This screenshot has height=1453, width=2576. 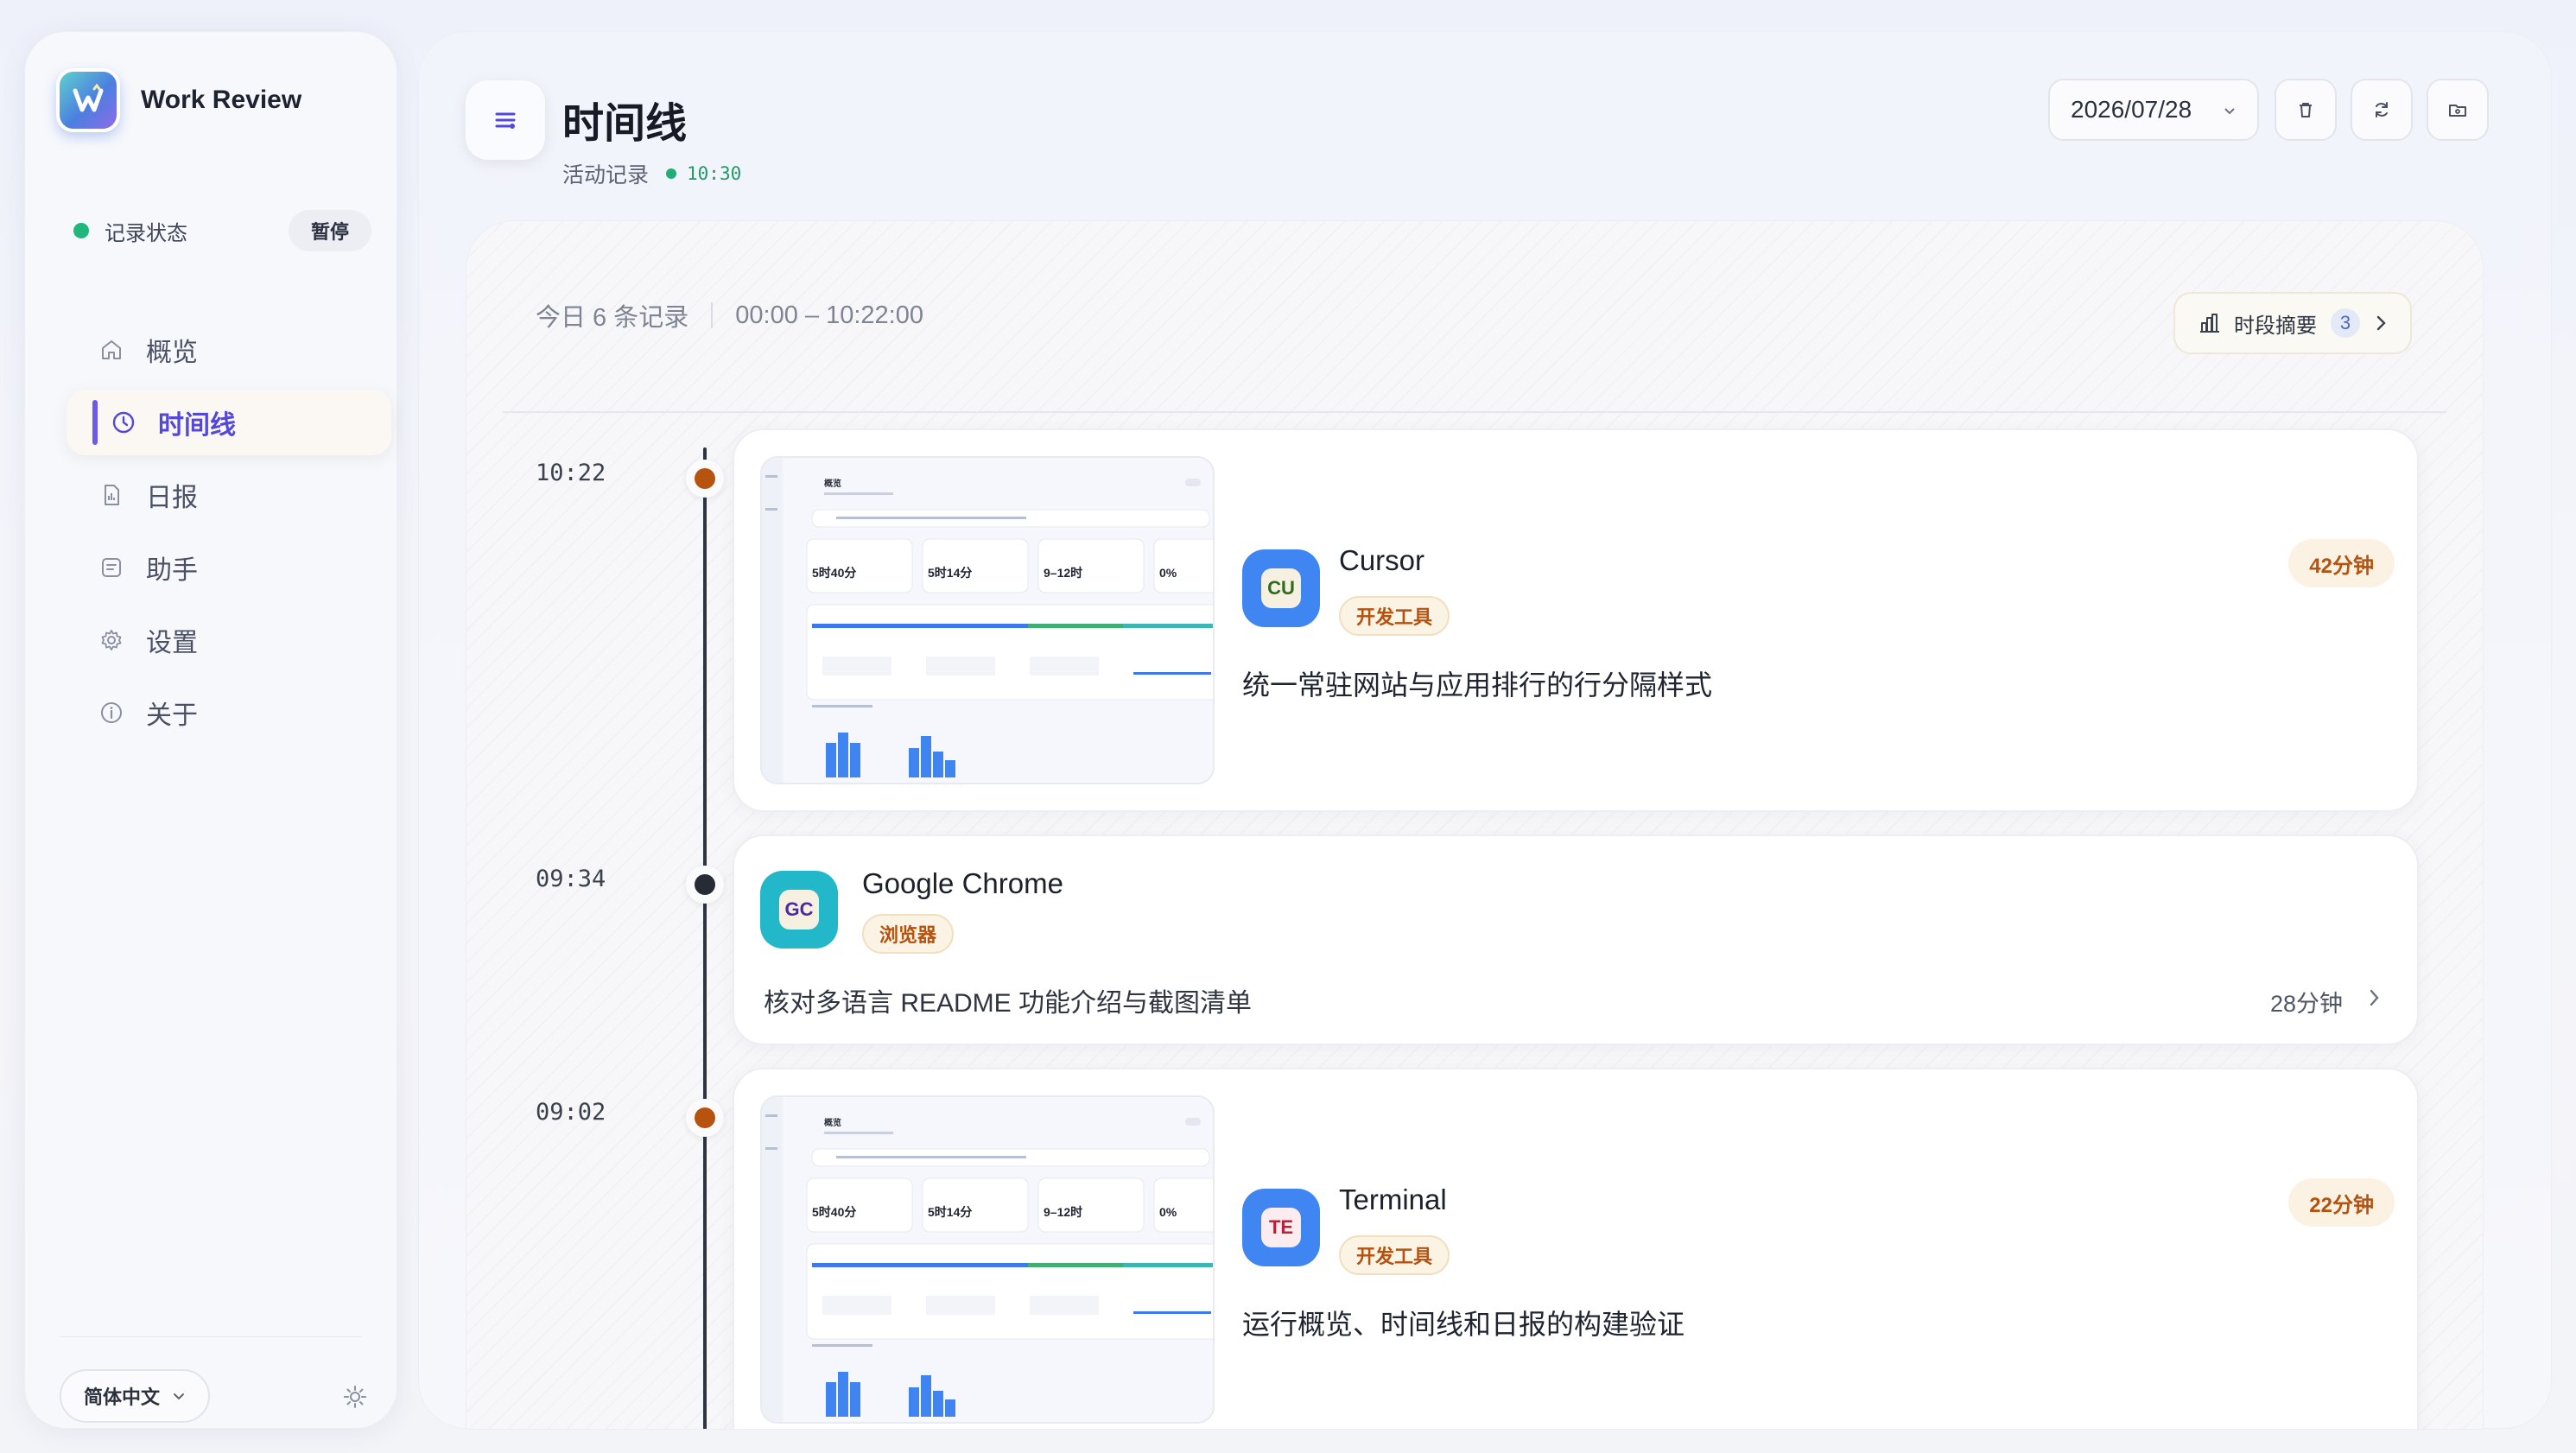 What do you see at coordinates (1393, 1199) in the screenshot?
I see `app-name: Terminal` at bounding box center [1393, 1199].